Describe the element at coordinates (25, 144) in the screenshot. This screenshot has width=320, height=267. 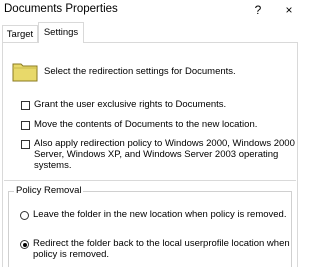
I see `apply-legacy-policy-checkbox` at that location.